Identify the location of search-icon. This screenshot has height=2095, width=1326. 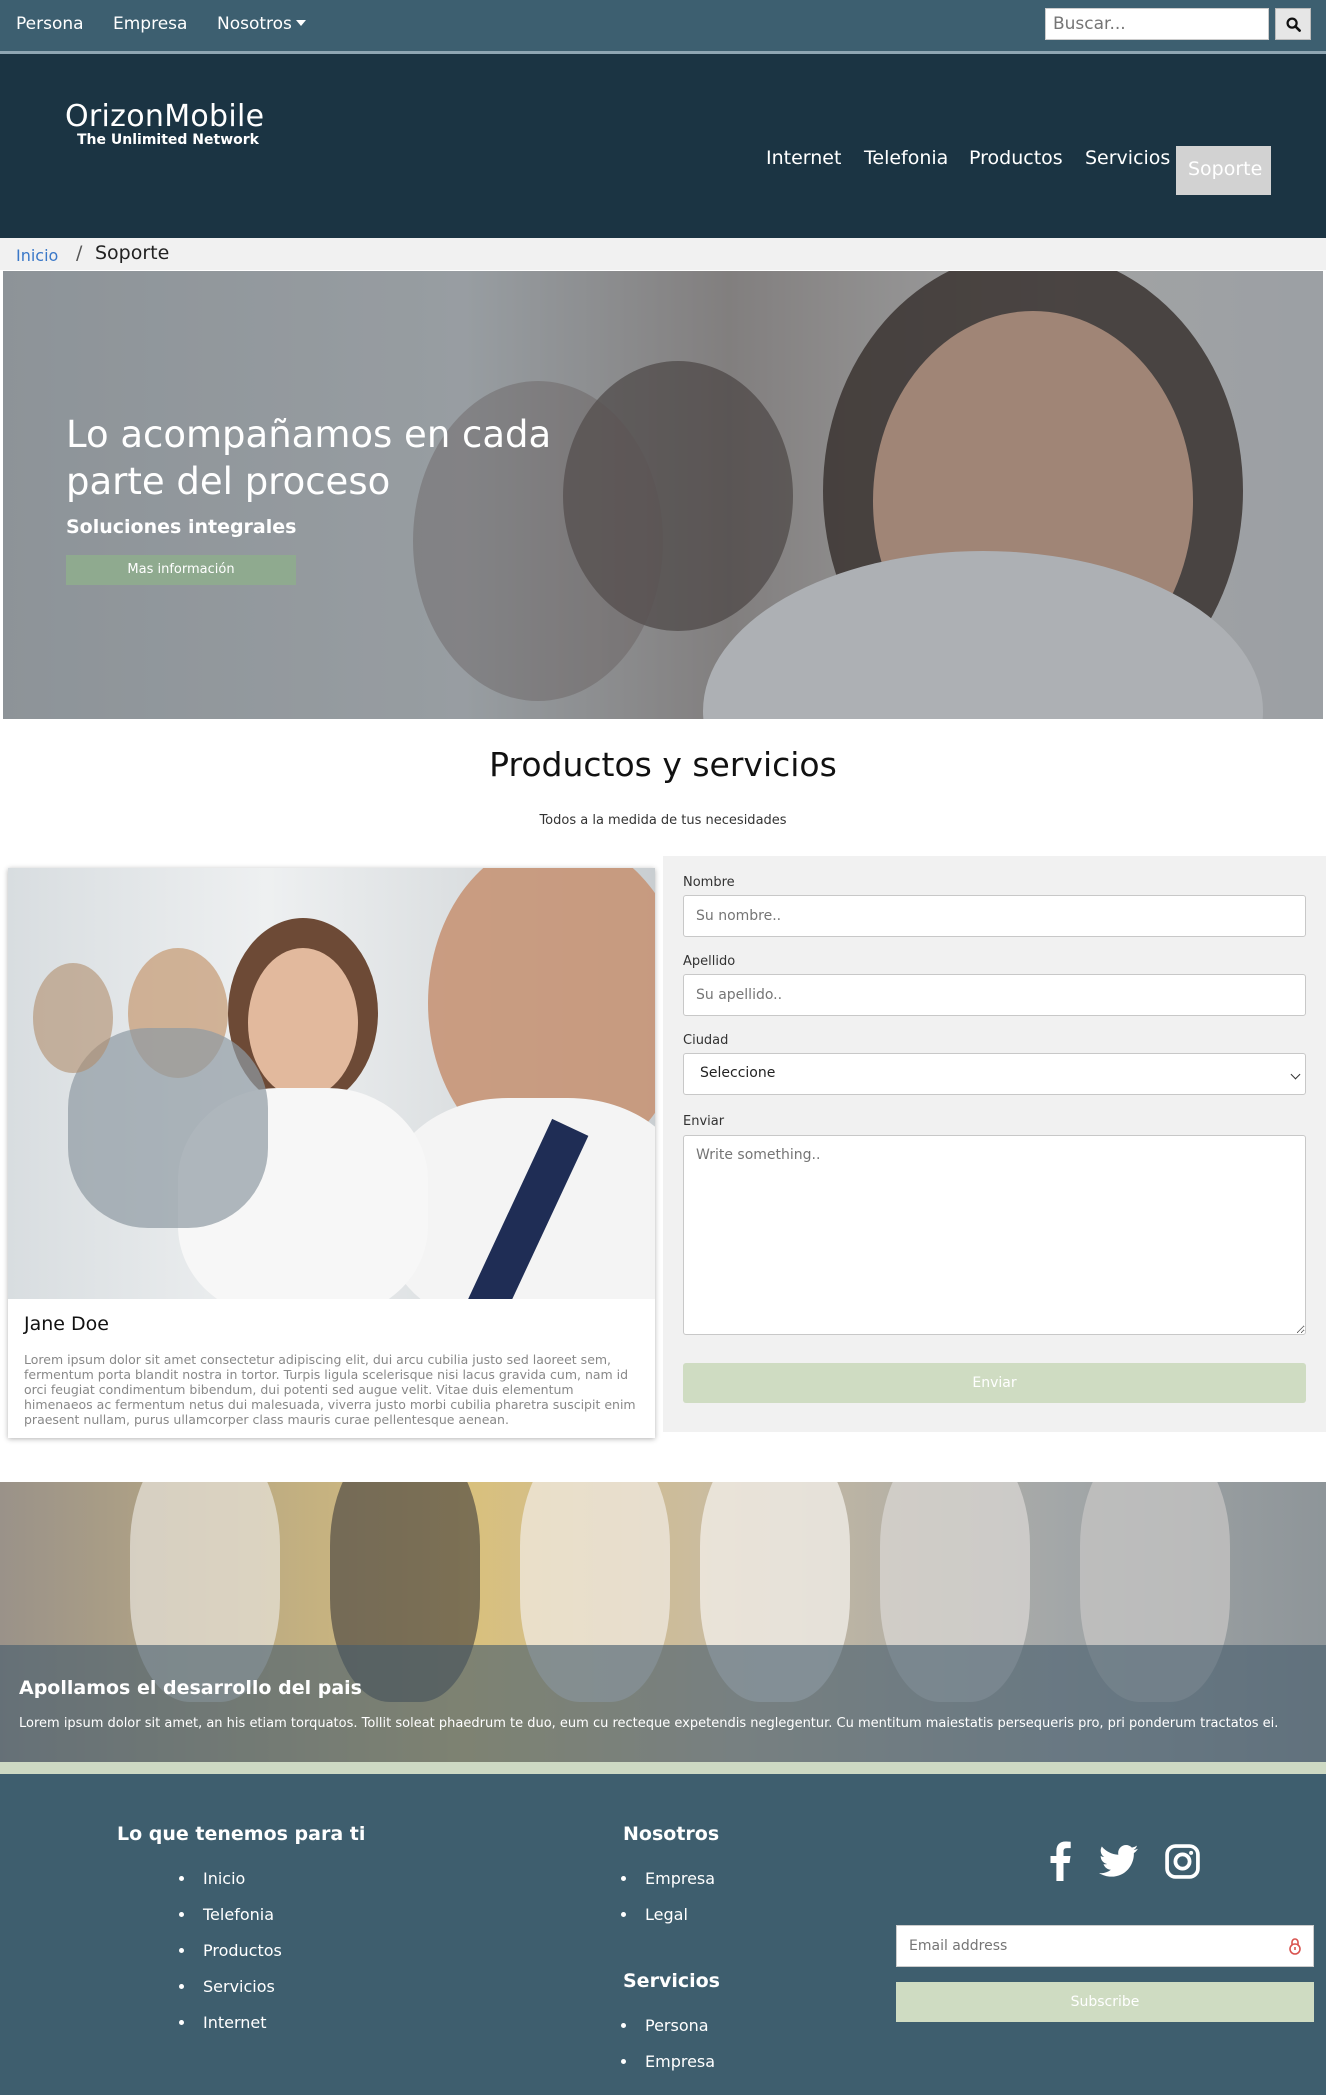
(1293, 24).